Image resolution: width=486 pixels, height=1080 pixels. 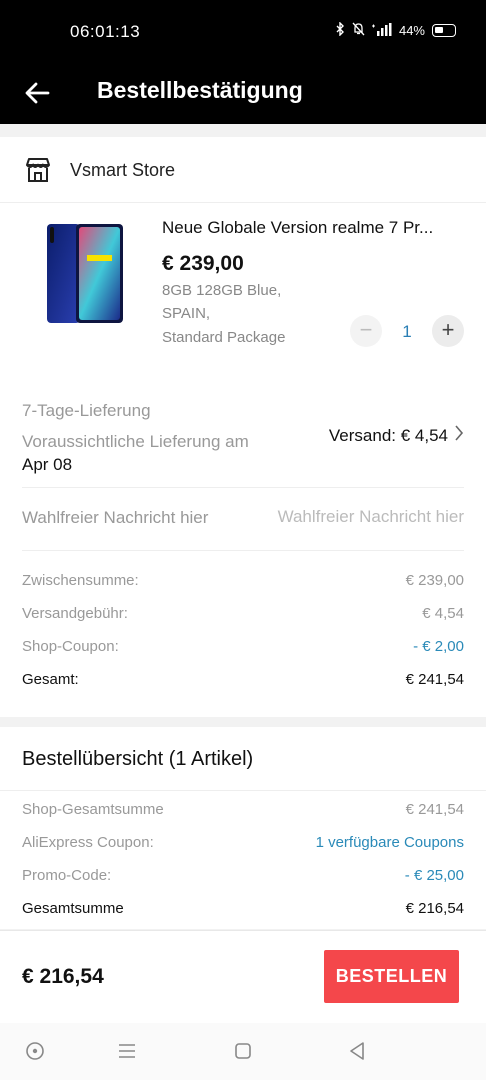 What do you see at coordinates (243, 875) in the screenshot?
I see `promo-code-row: Promo-Code: - € 25,00` at bounding box center [243, 875].